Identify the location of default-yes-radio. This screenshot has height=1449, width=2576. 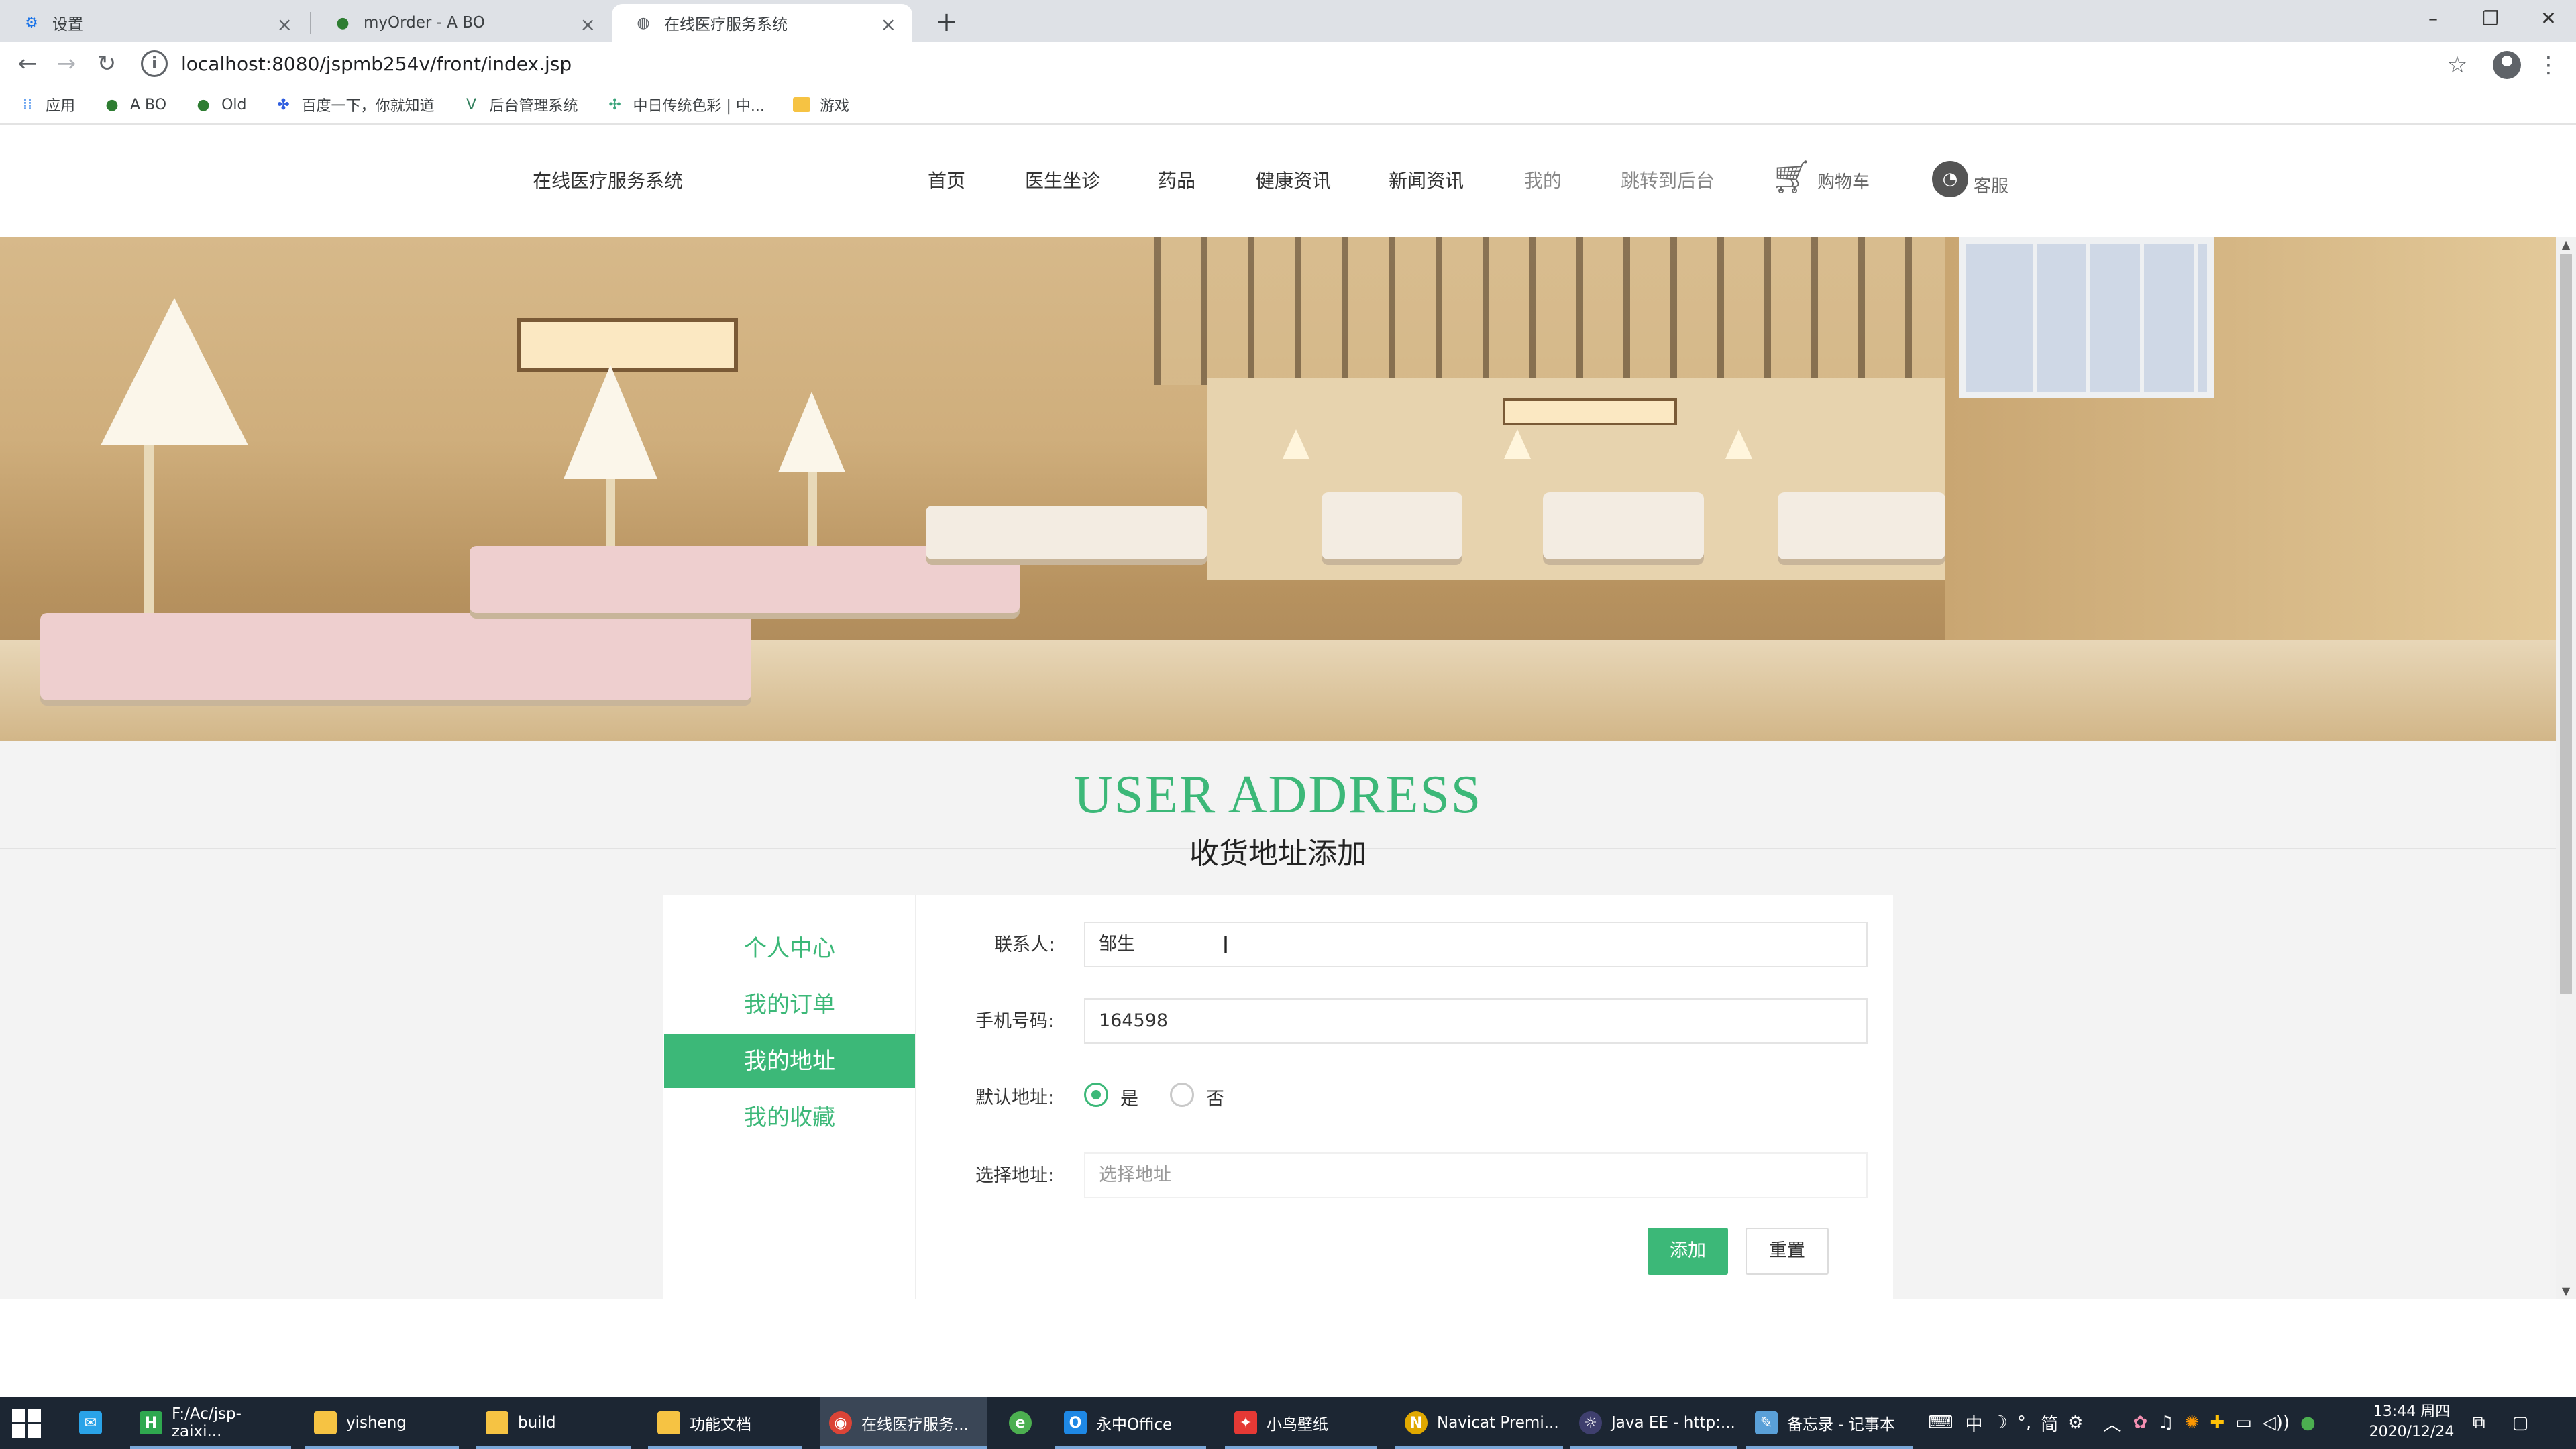
(1096, 1095).